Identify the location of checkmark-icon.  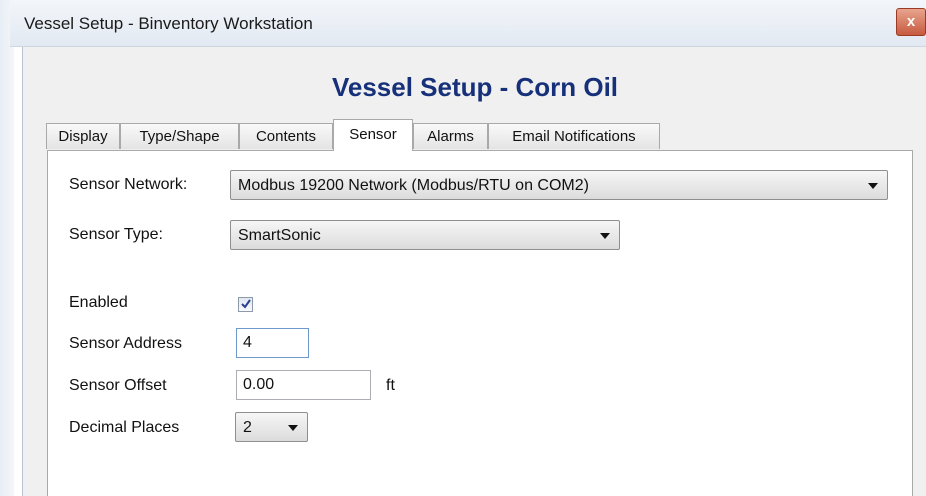
(246, 304).